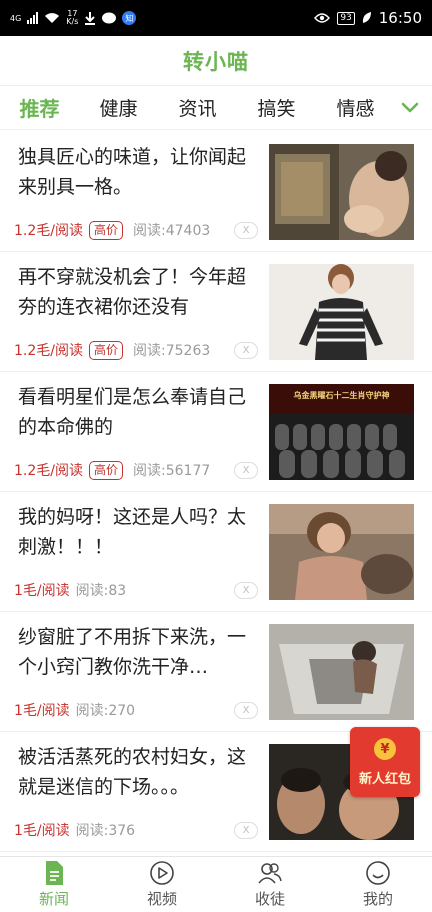  What do you see at coordinates (16, 18) in the screenshot?
I see `network-type: 4G` at bounding box center [16, 18].